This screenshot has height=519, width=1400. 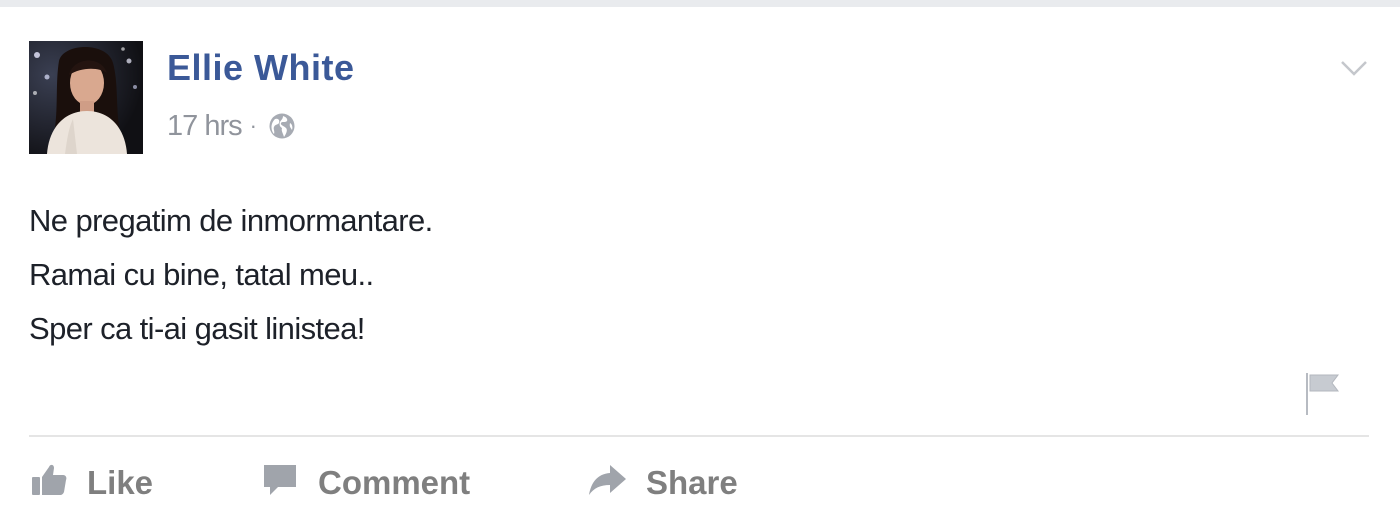 What do you see at coordinates (607, 483) in the screenshot?
I see `share-arrow-icon` at bounding box center [607, 483].